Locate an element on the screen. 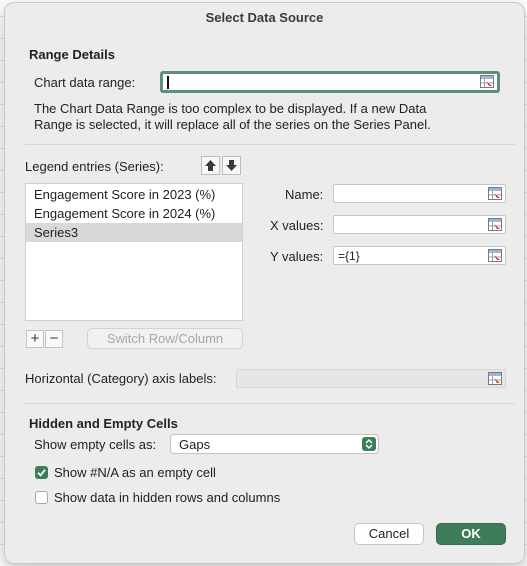  move-series-down-button is located at coordinates (231, 165).